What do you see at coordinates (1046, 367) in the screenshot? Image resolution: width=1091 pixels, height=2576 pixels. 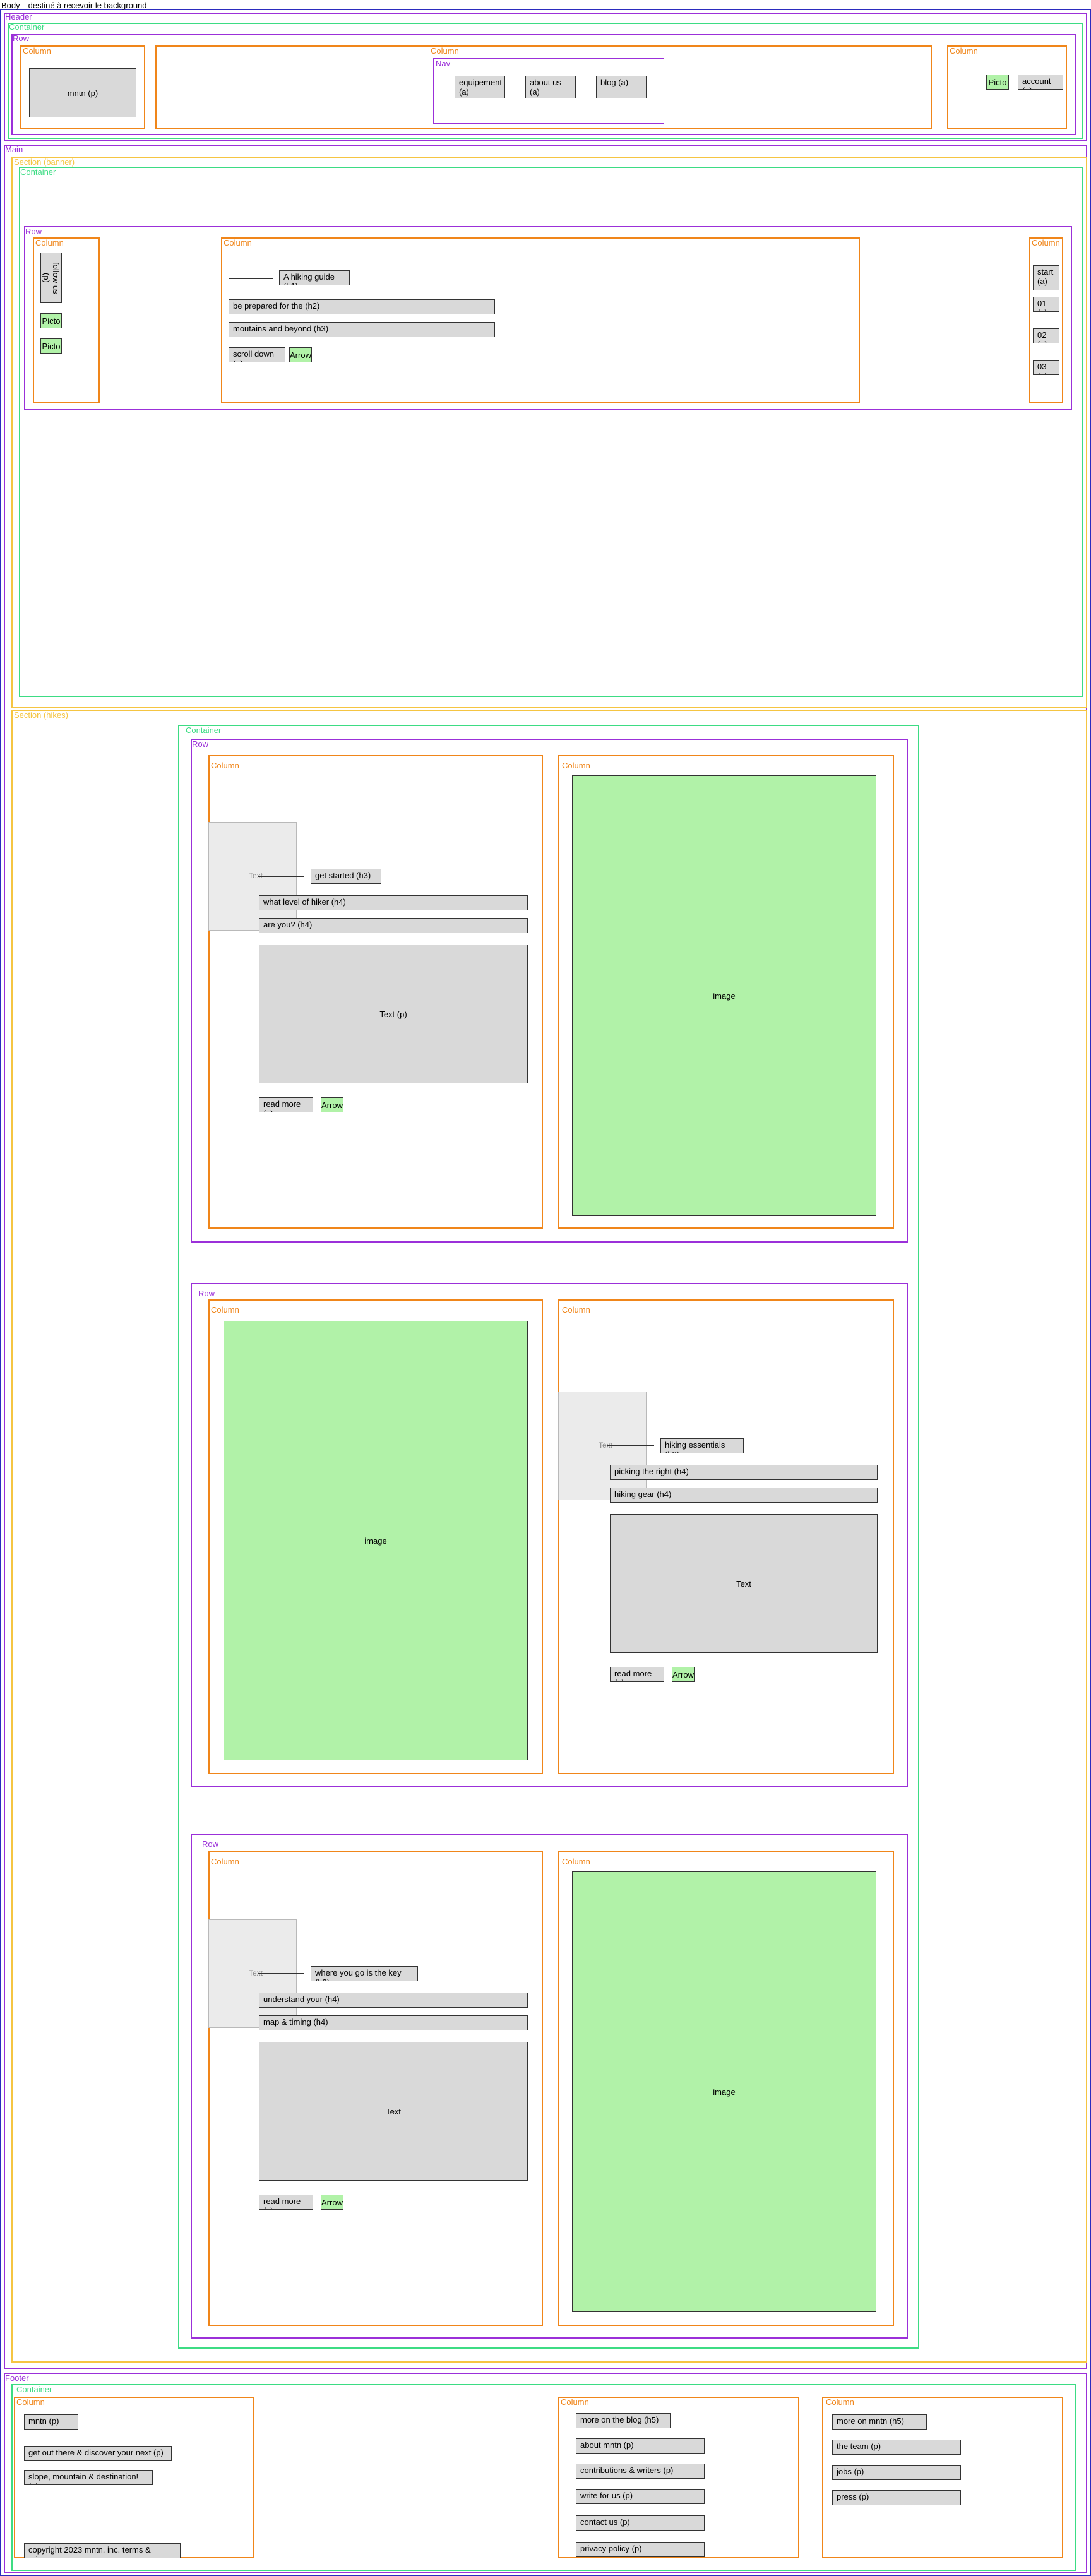 I see `step-03-link: 03 (a)` at bounding box center [1046, 367].